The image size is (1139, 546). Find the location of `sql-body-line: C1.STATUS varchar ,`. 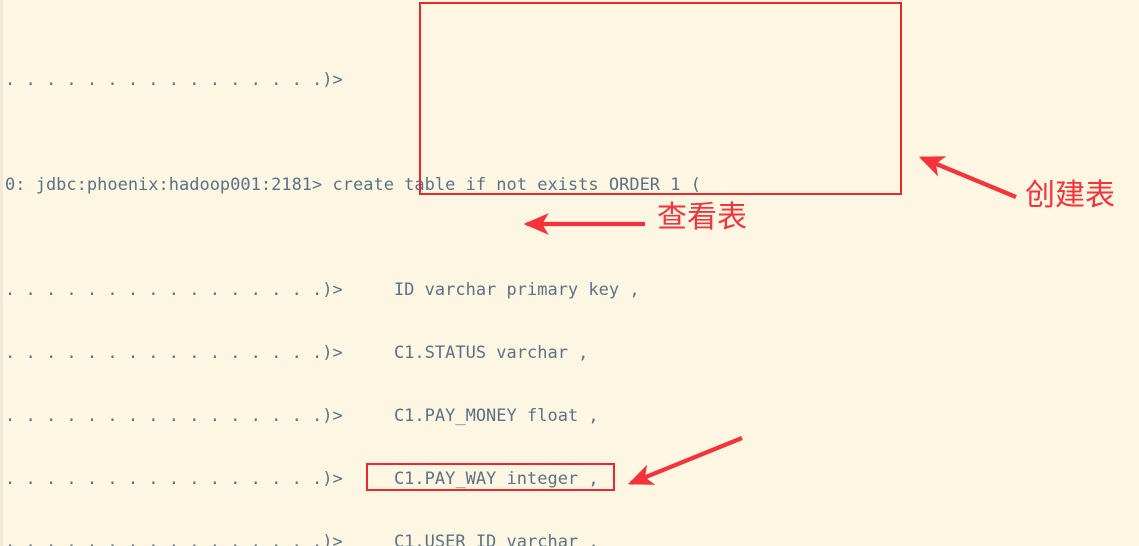

sql-body-line: C1.STATUS varchar , is located at coordinates (465, 353).